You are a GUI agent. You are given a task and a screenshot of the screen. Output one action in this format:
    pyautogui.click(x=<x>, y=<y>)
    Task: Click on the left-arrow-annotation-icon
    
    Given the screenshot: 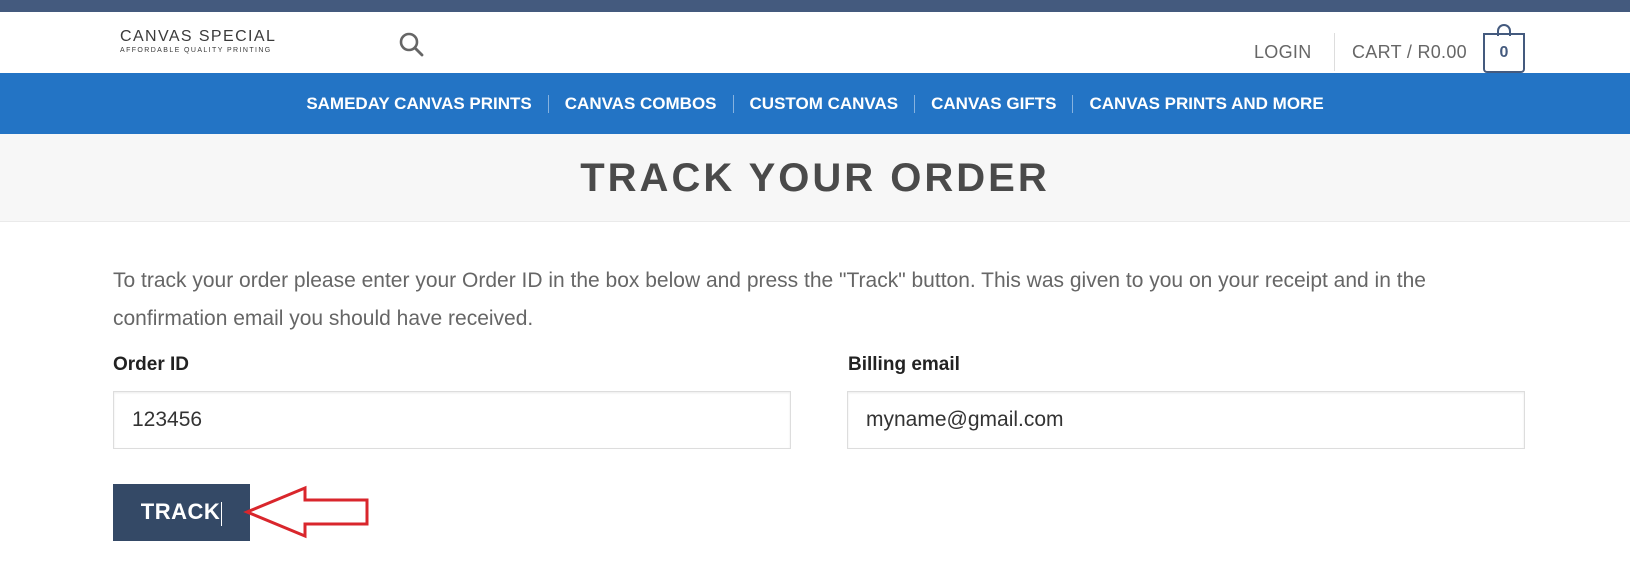 What is the action you would take?
    pyautogui.click(x=306, y=512)
    